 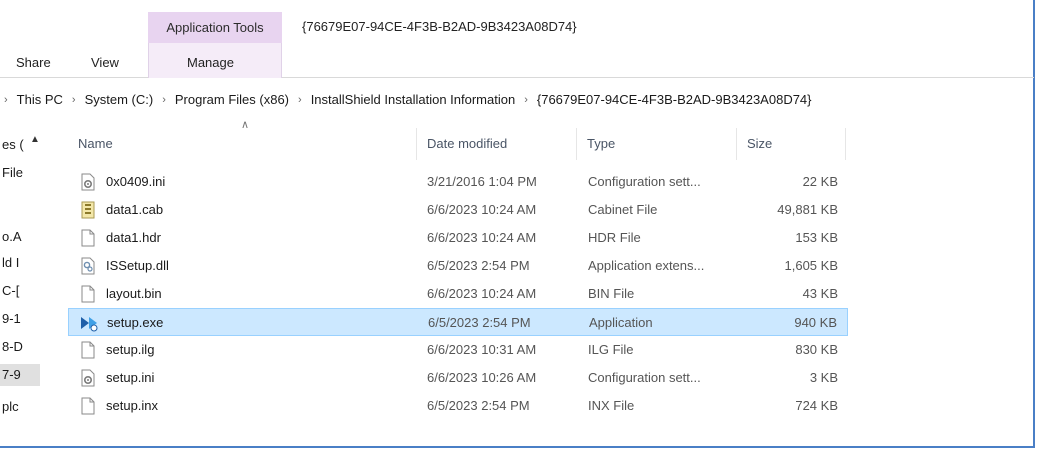 What do you see at coordinates (816, 237) in the screenshot?
I see `file-size: 153 KB` at bounding box center [816, 237].